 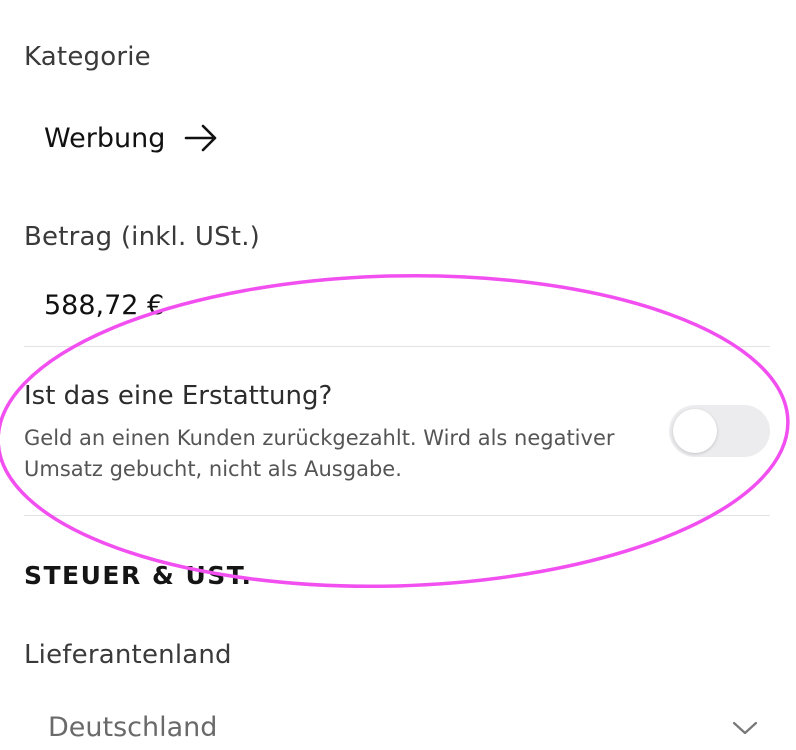 What do you see at coordinates (87, 57) in the screenshot?
I see `category-label: Kategorie` at bounding box center [87, 57].